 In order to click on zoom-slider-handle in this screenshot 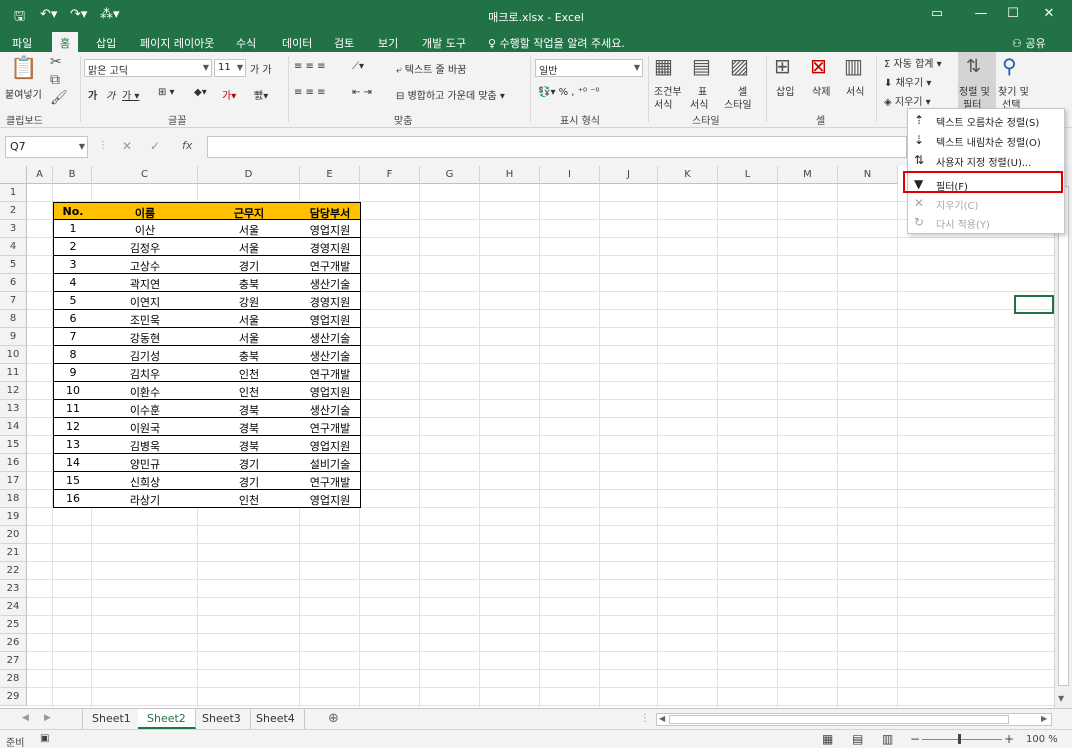, I will do `click(959, 739)`.